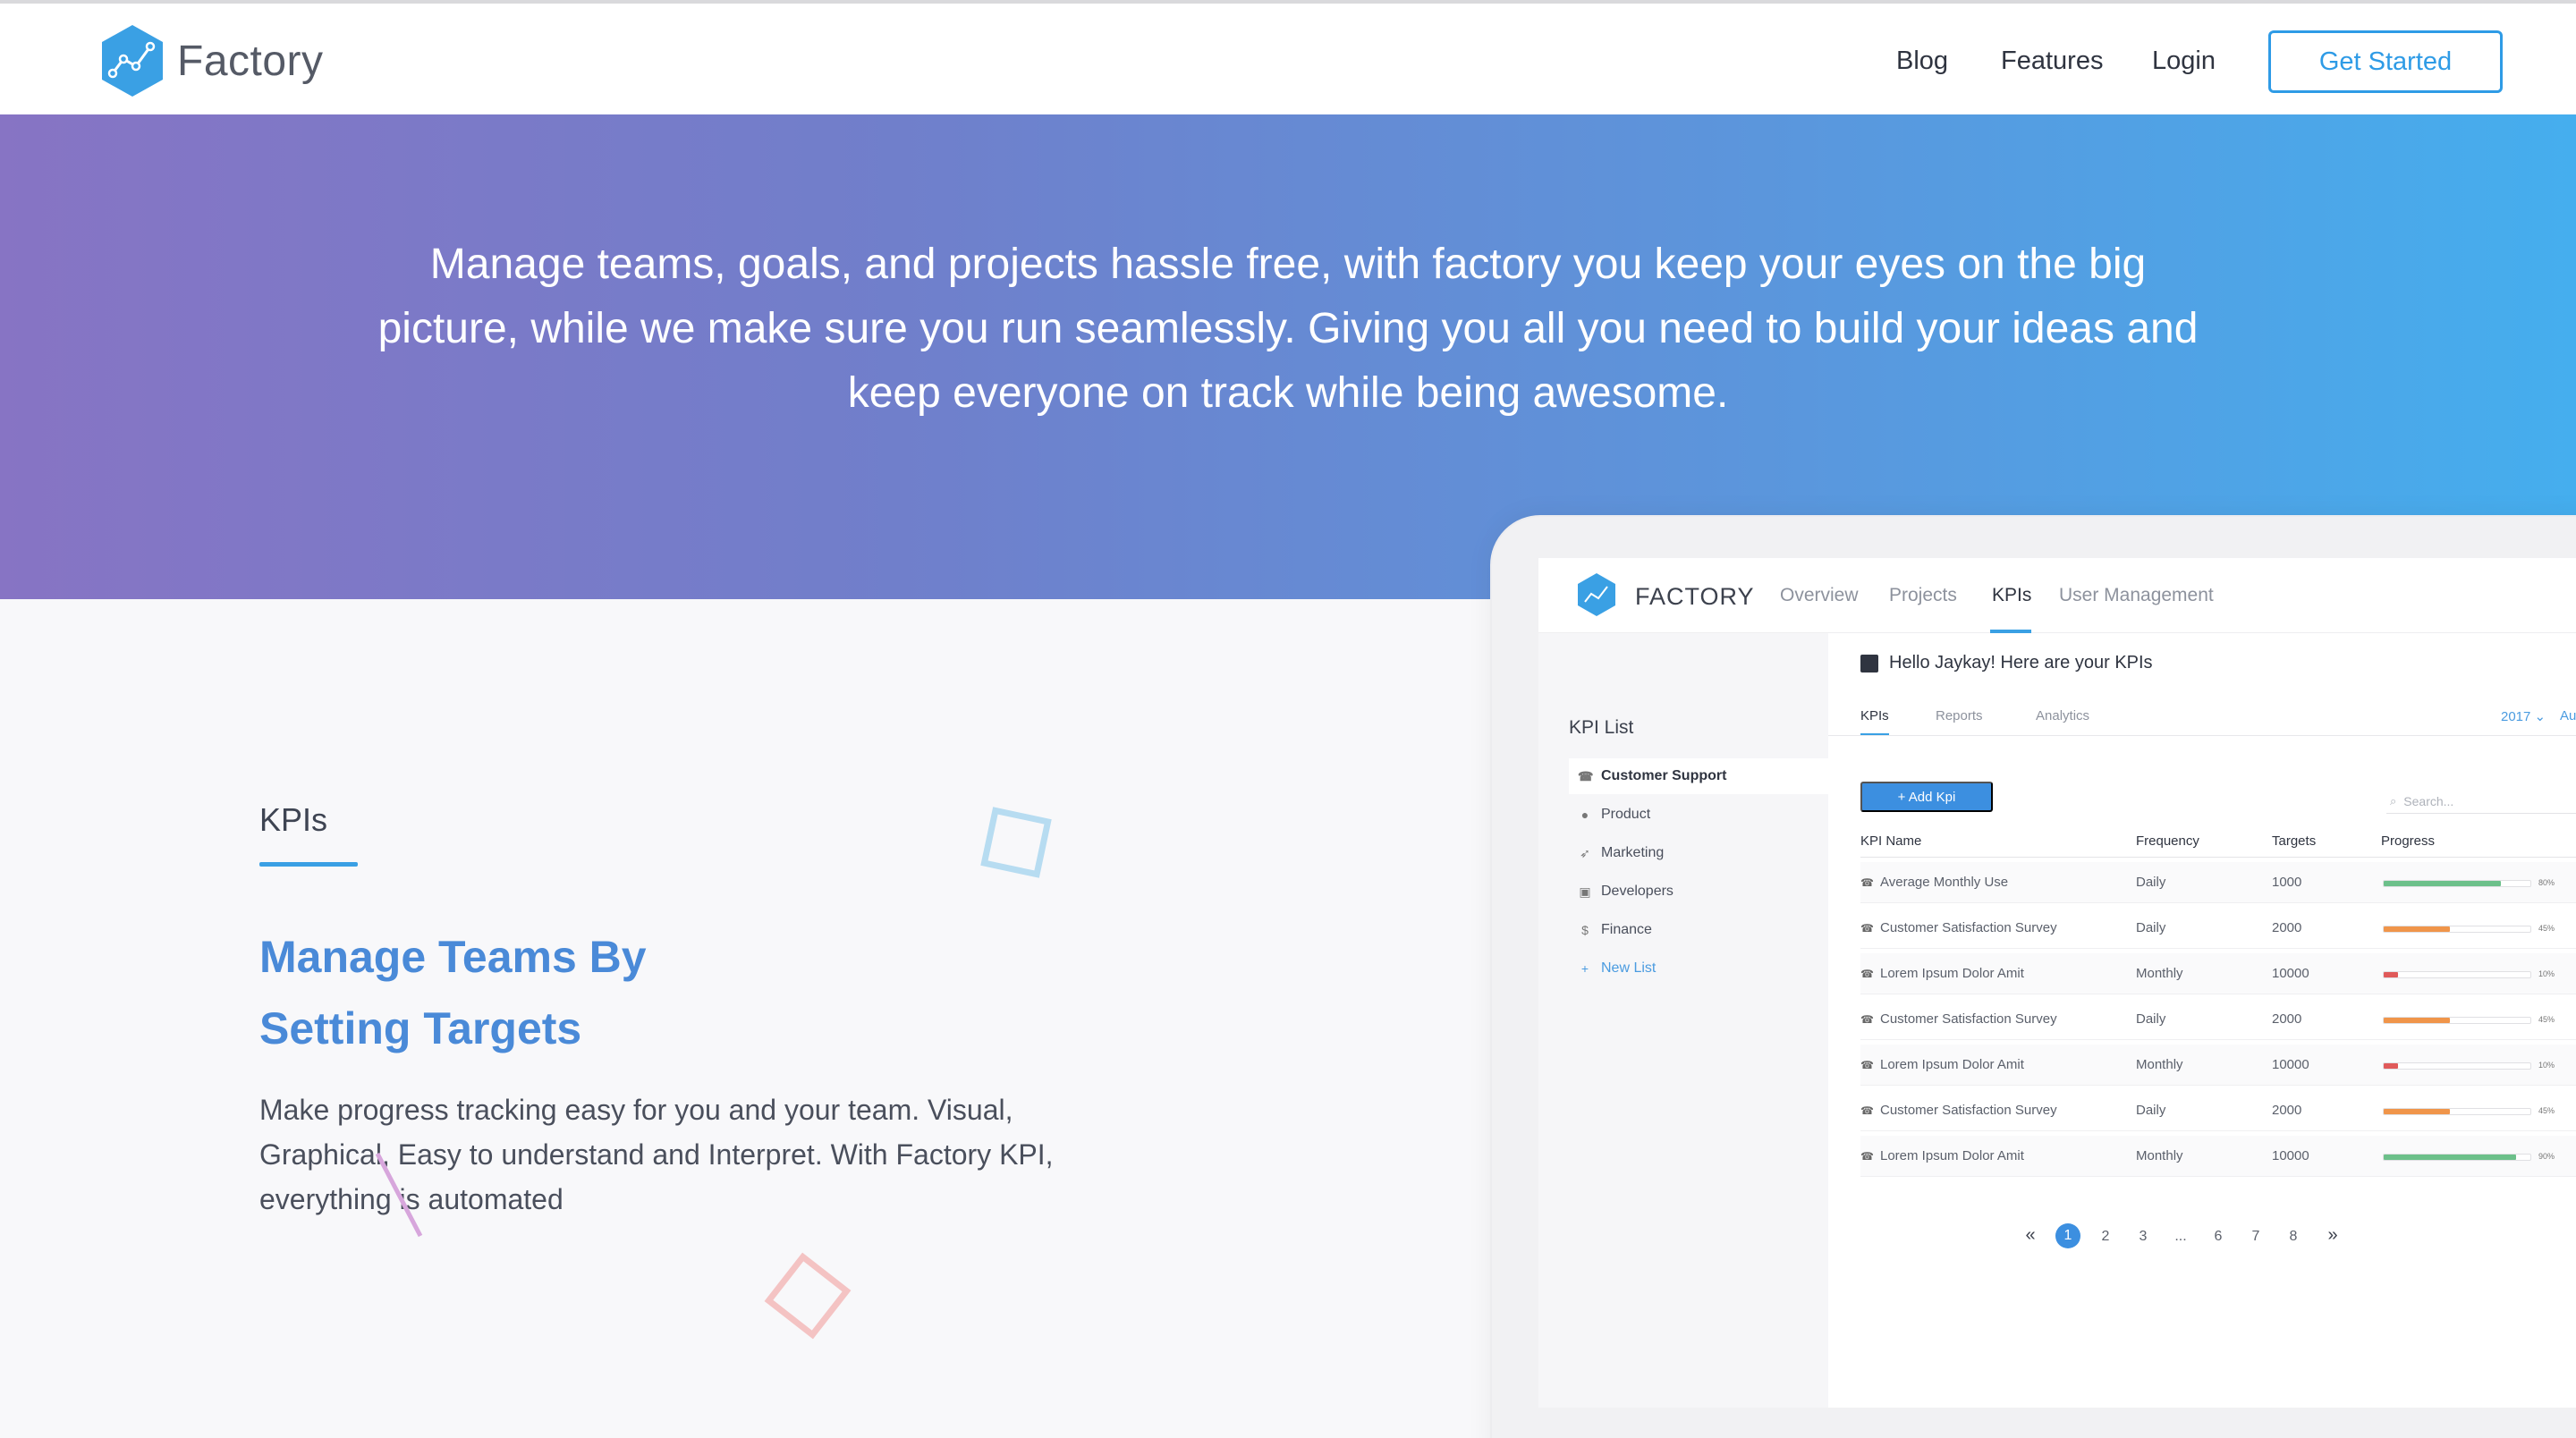 The image size is (2576, 1438). I want to click on sidebar-item-customer-support: ☎ Customer Support, so click(1698, 776).